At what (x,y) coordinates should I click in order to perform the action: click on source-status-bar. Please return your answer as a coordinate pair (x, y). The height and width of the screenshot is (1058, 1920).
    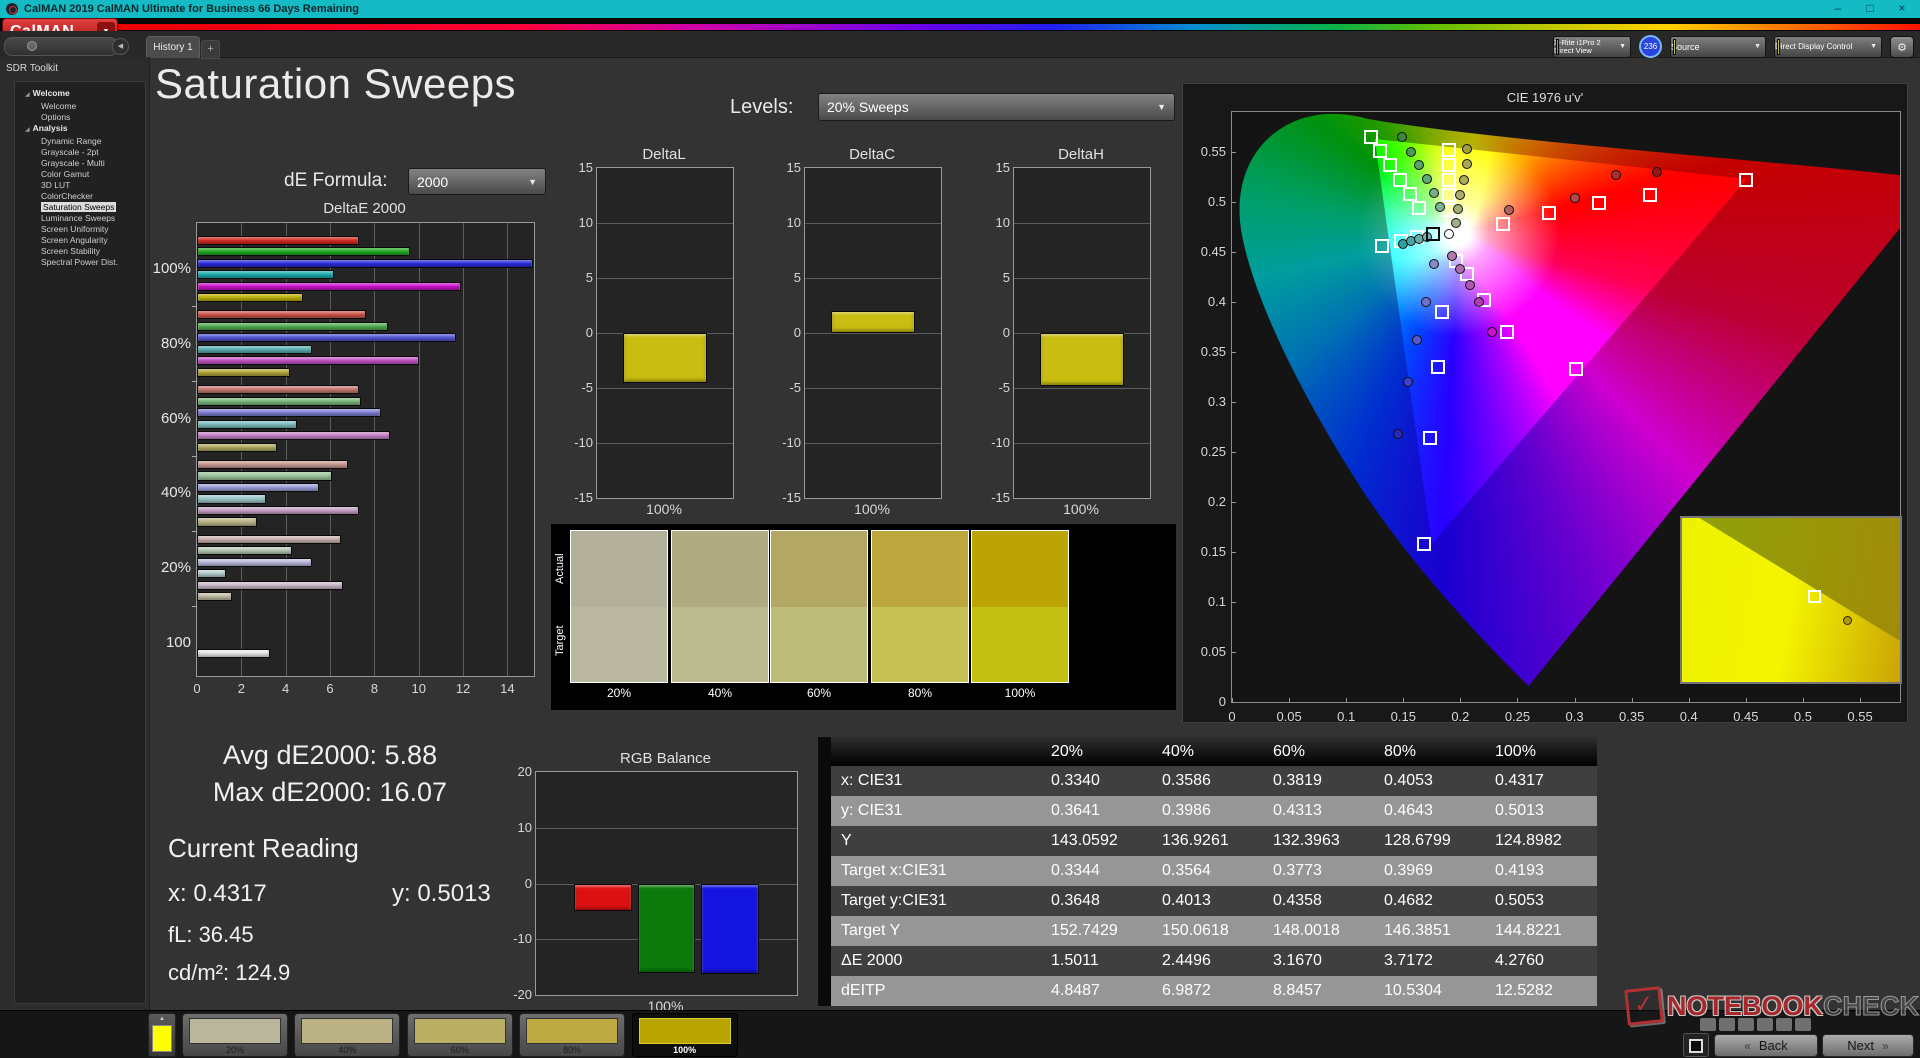
    Looking at the image, I should click on (1674, 46).